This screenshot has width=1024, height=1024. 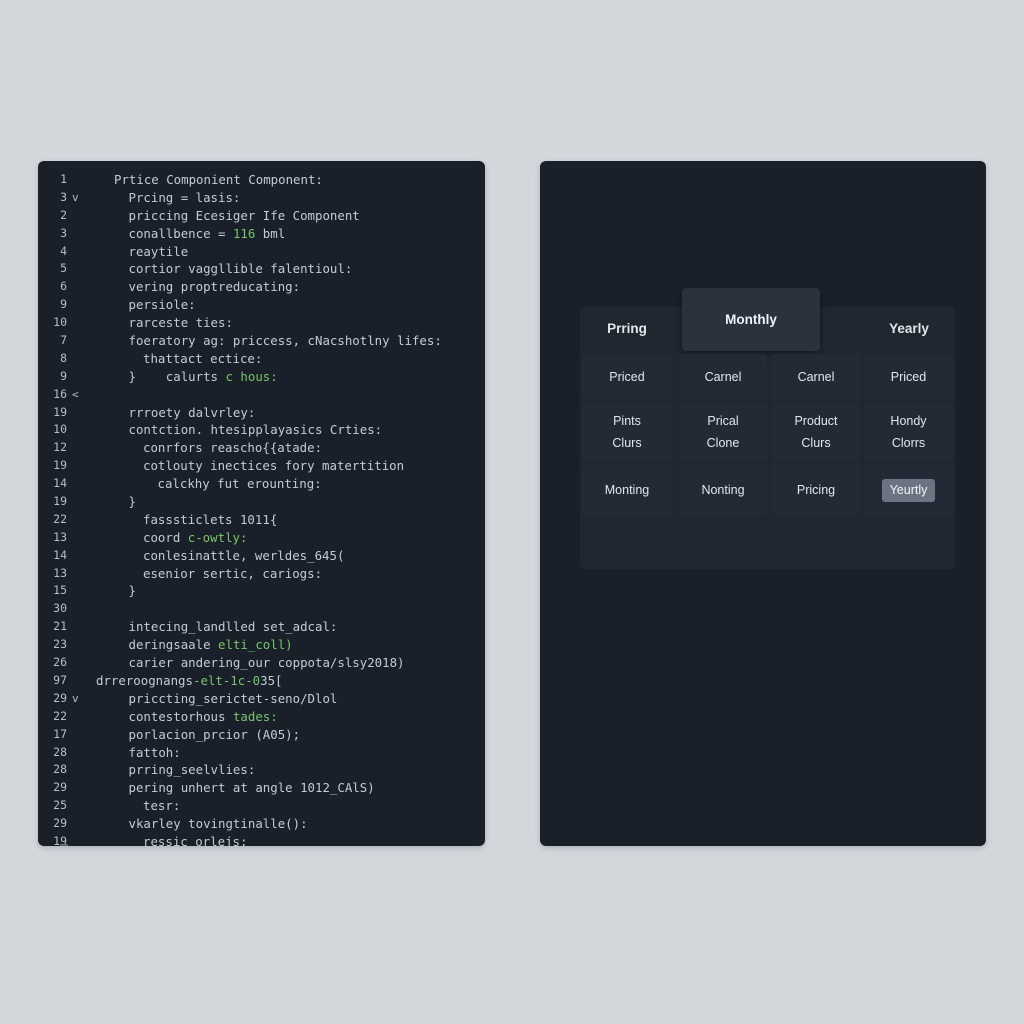 What do you see at coordinates (261, 466) in the screenshot?
I see `code-line: 19 cotlouty inectices fory matertition` at bounding box center [261, 466].